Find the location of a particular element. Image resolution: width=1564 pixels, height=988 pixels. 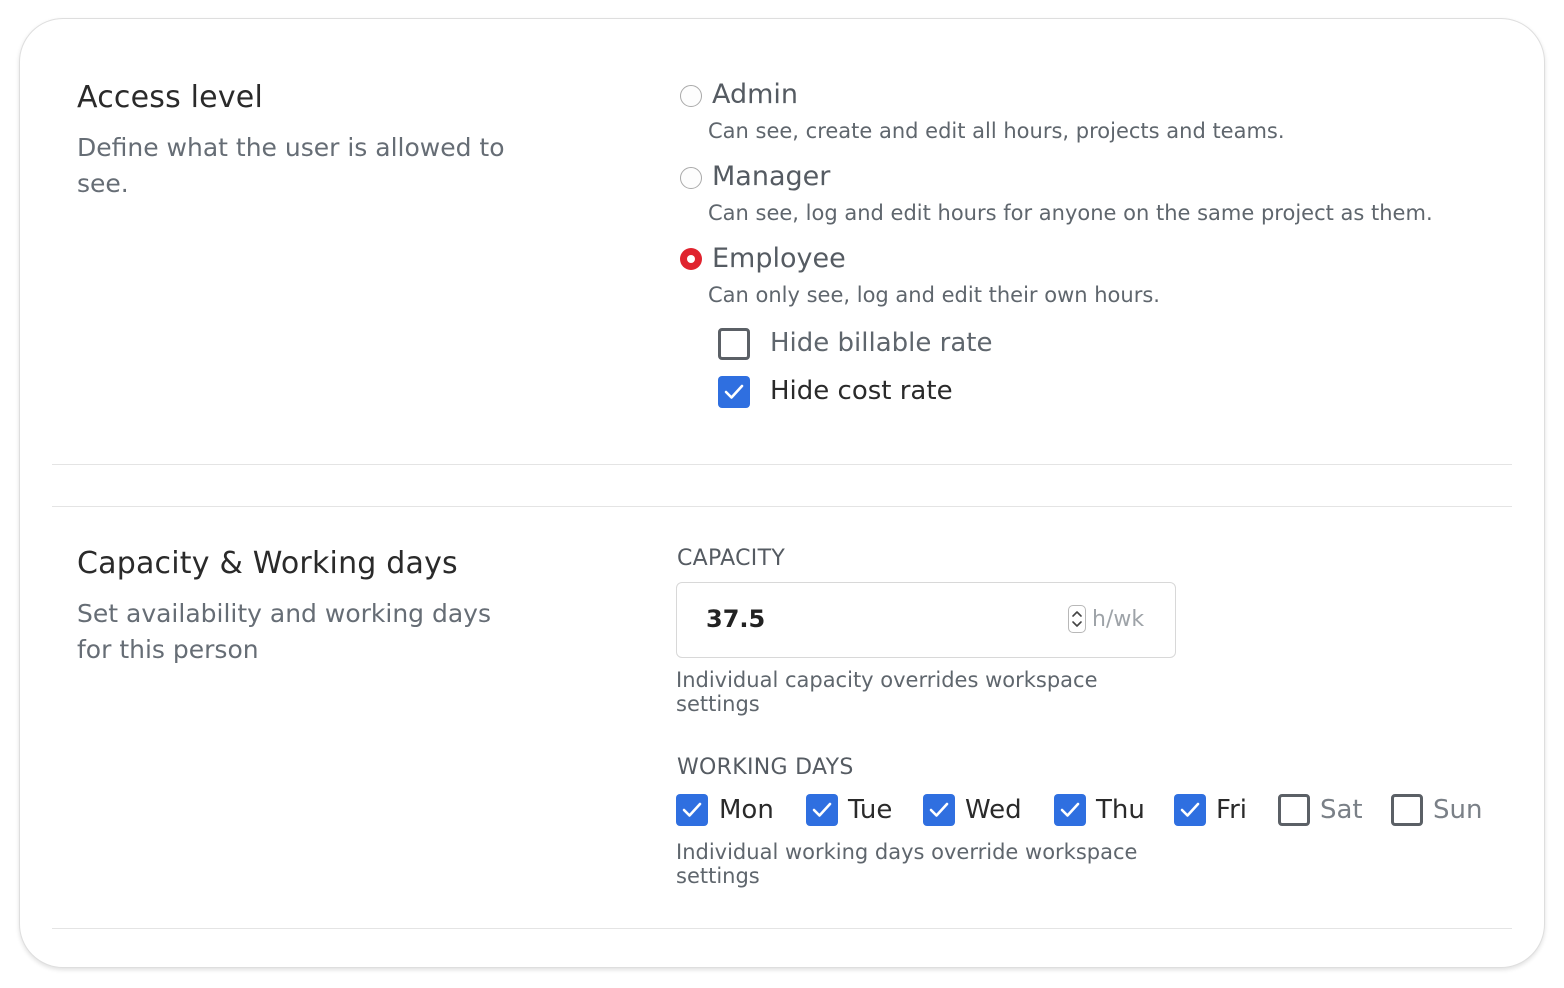

day-checkbox-wed is located at coordinates (939, 810).